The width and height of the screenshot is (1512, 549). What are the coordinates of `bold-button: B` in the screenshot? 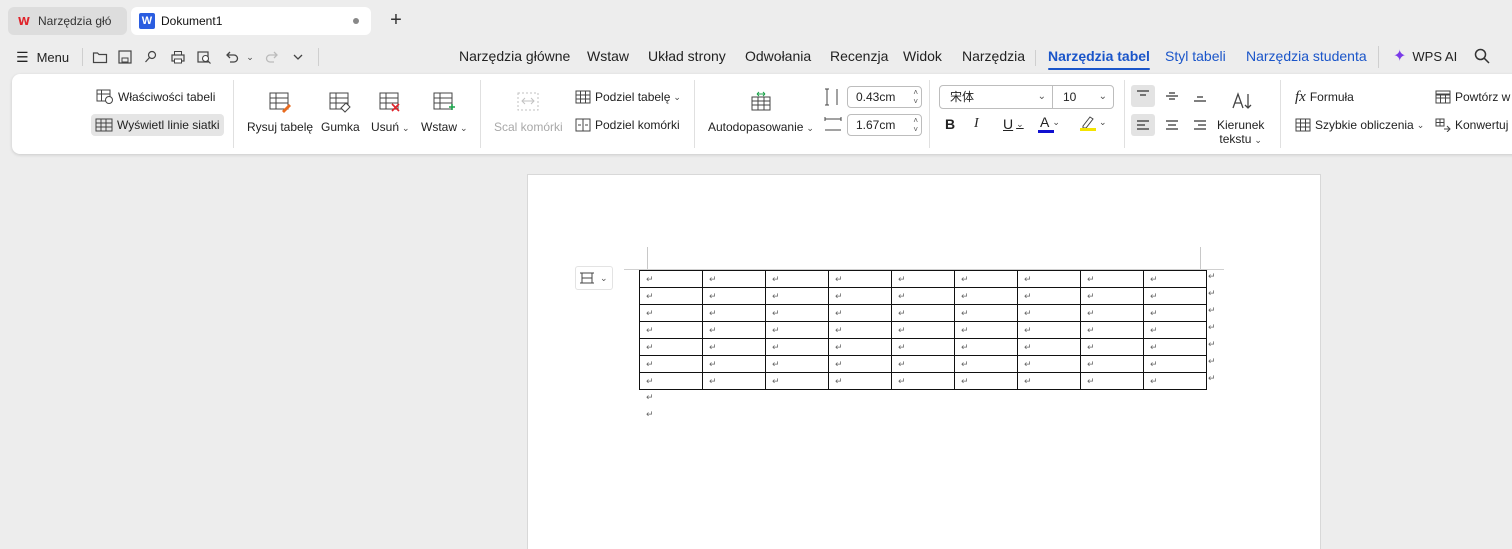 It's located at (950, 124).